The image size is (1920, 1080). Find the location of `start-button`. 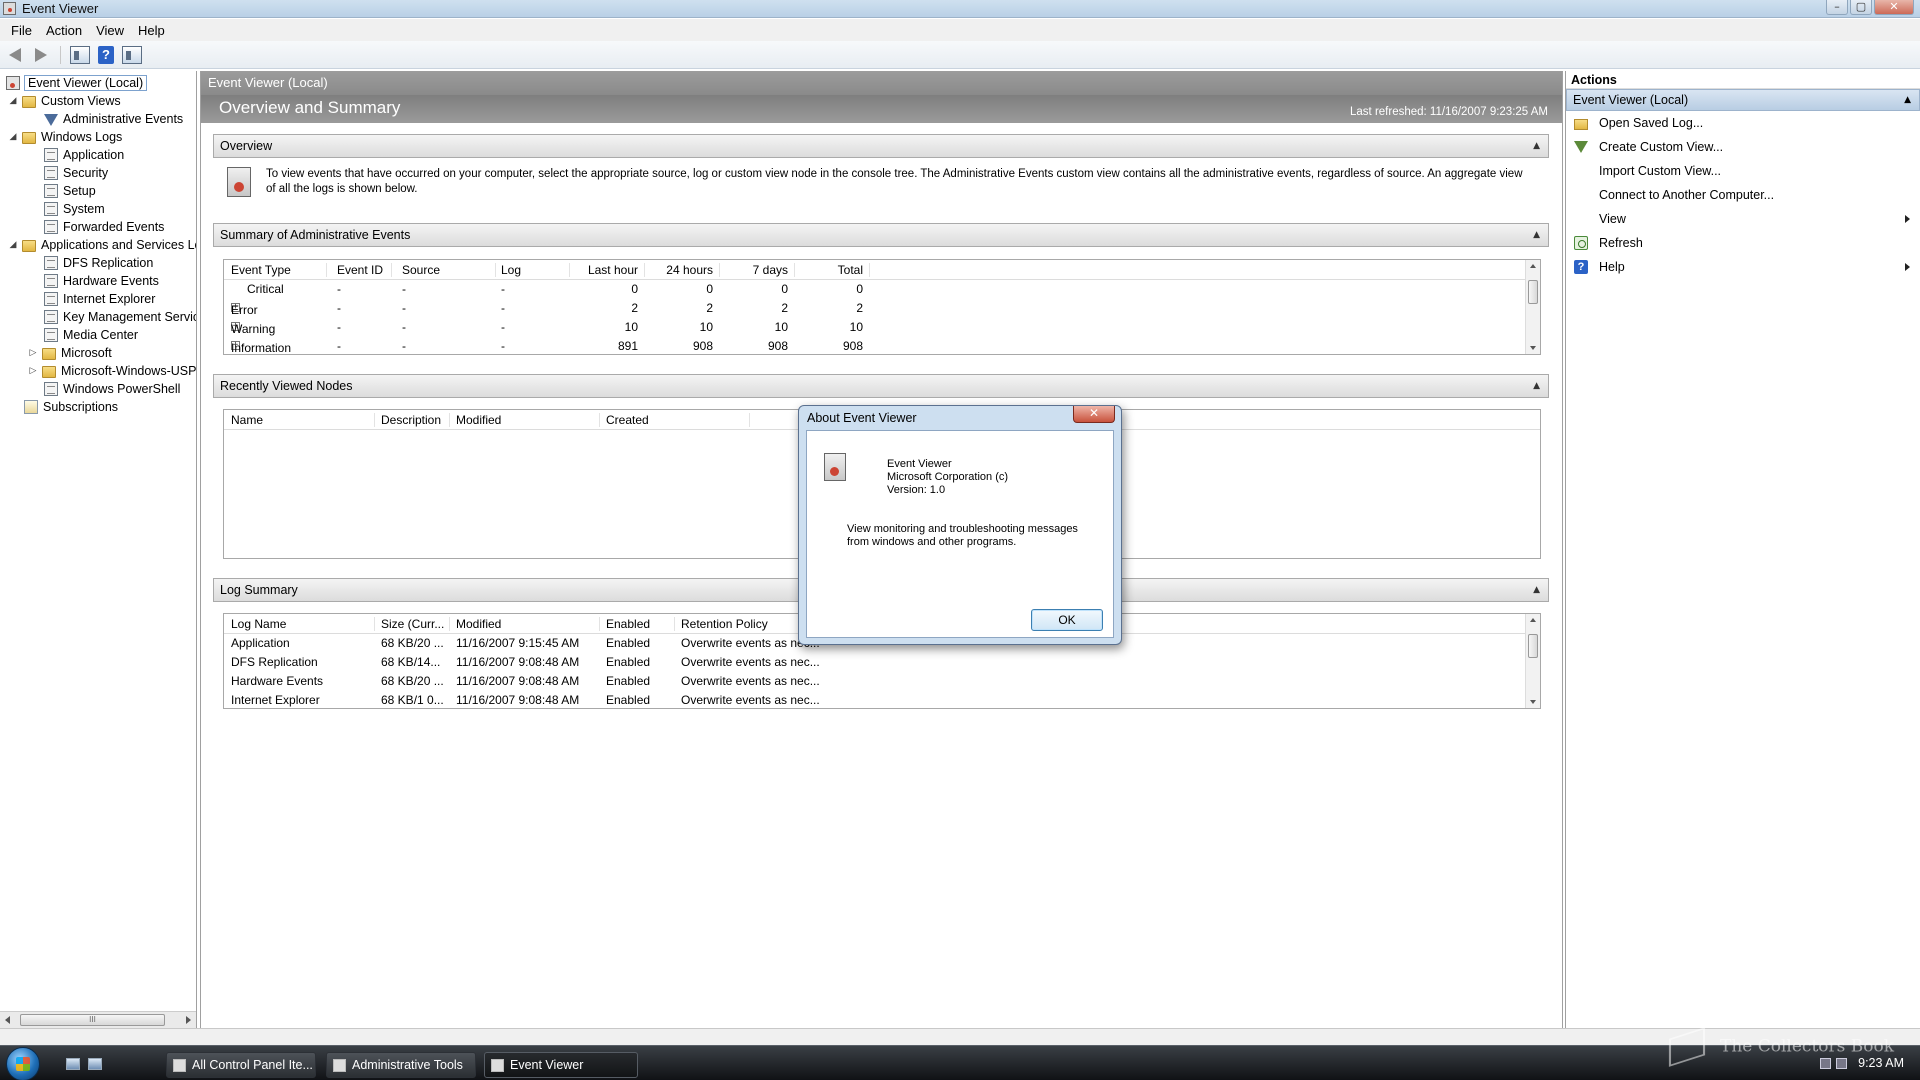

start-button is located at coordinates (23, 1063).